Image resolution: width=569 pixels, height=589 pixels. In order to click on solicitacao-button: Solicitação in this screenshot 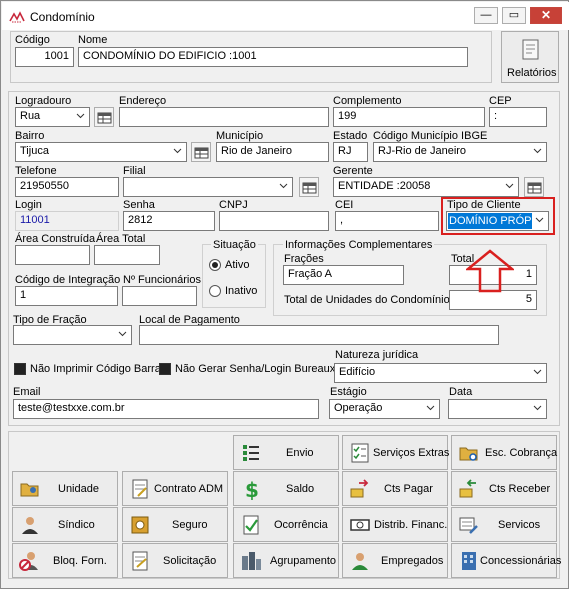, I will do `click(175, 560)`.